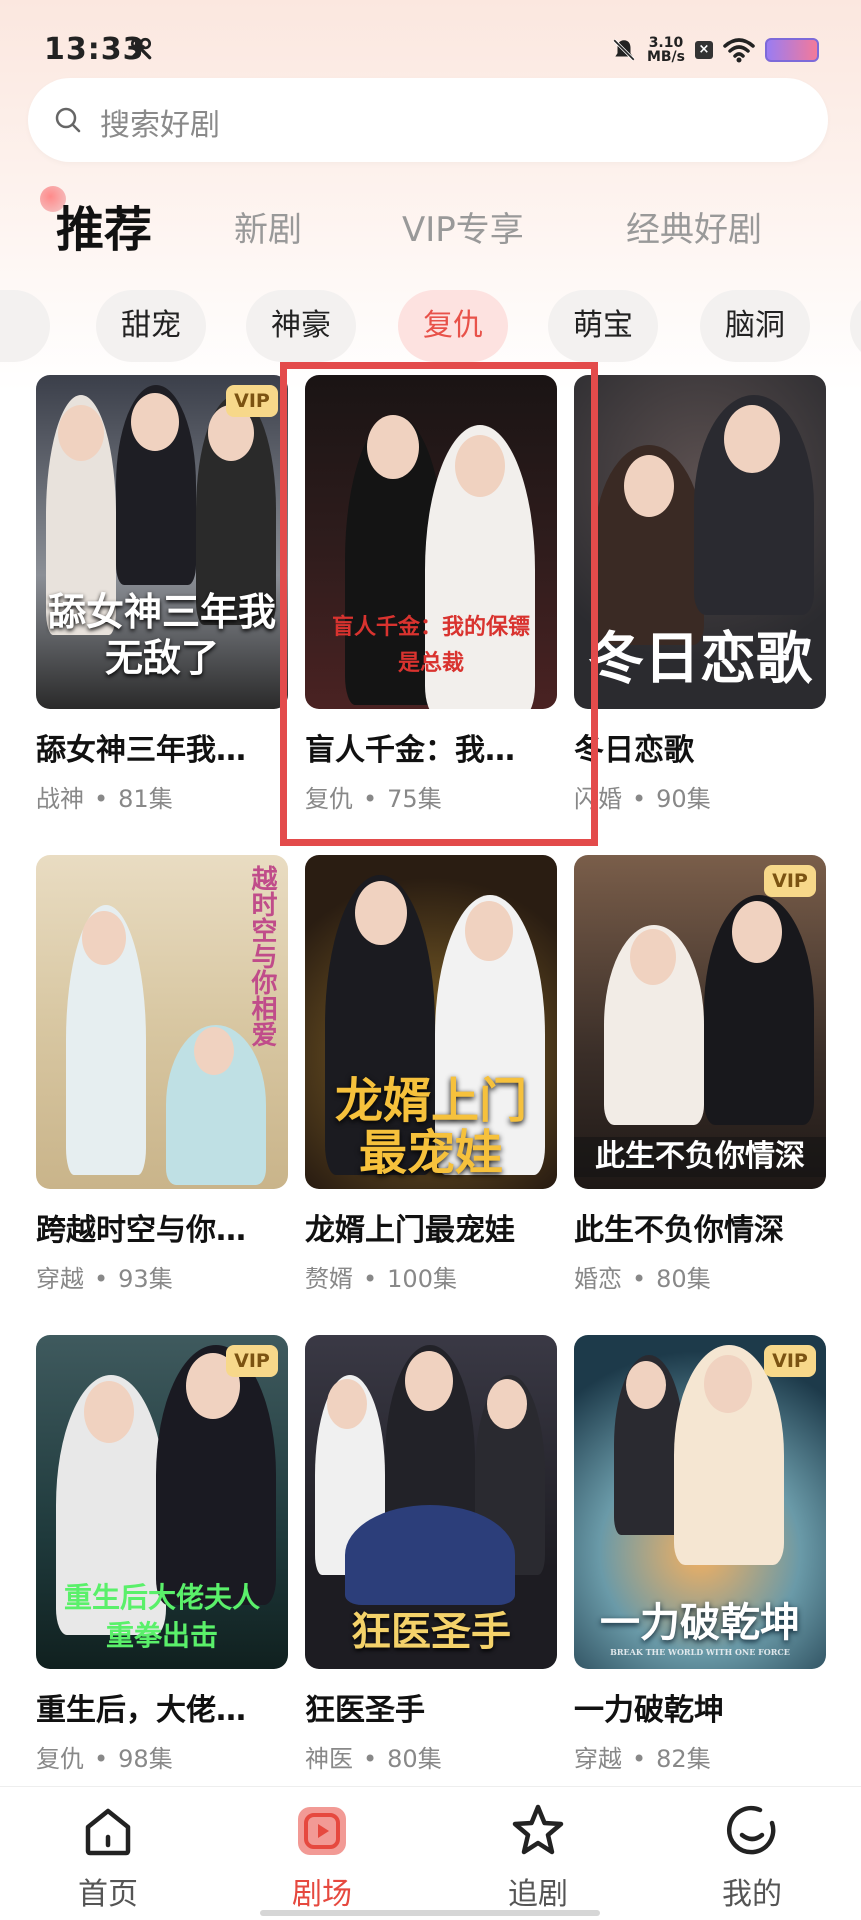 Image resolution: width=861 pixels, height=1920 pixels. Describe the element at coordinates (365, 1710) in the screenshot. I see `drama-title: 狂医圣手` at that location.